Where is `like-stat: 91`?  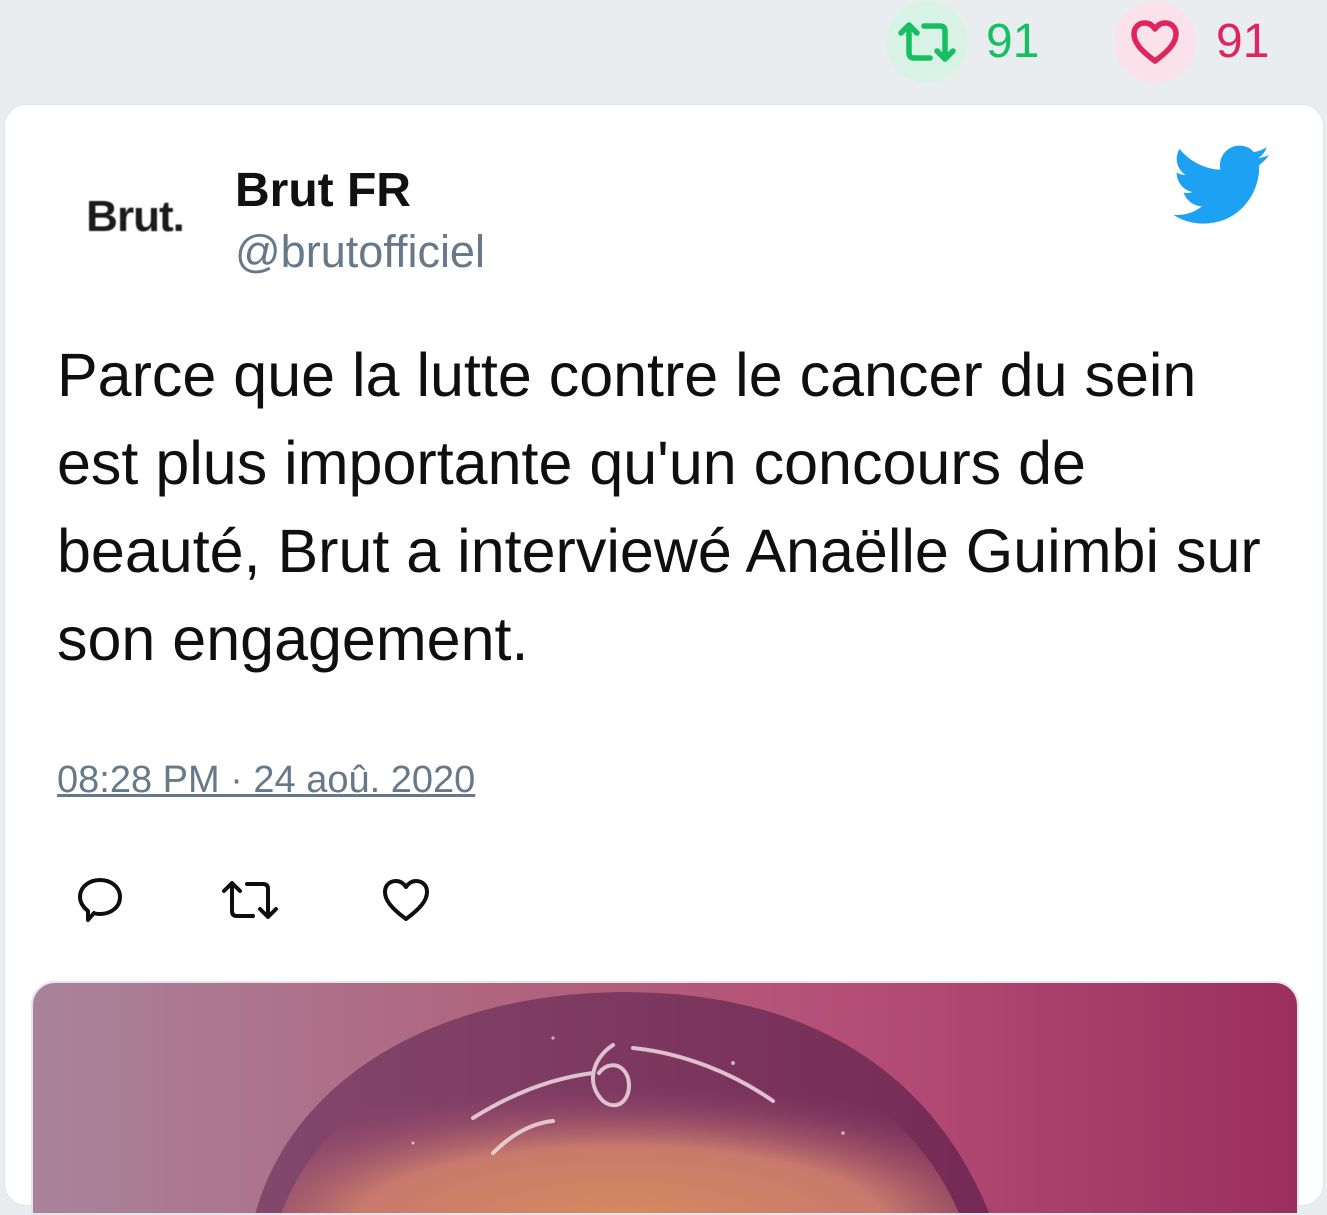 like-stat: 91 is located at coordinates (1191, 42).